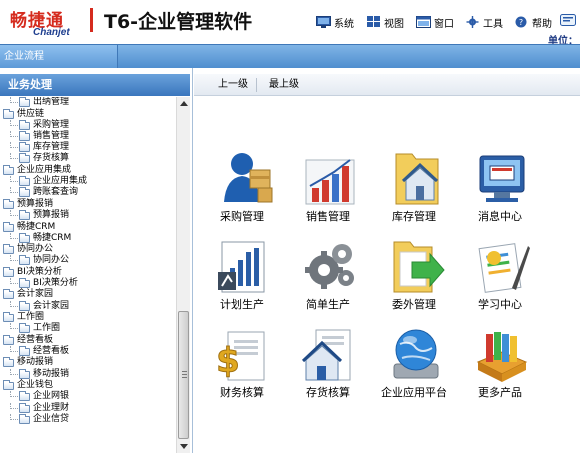 Image resolution: width=580 pixels, height=453 pixels. Describe the element at coordinates (28, 204) in the screenshot. I see `tree-group: 预算报销` at that location.